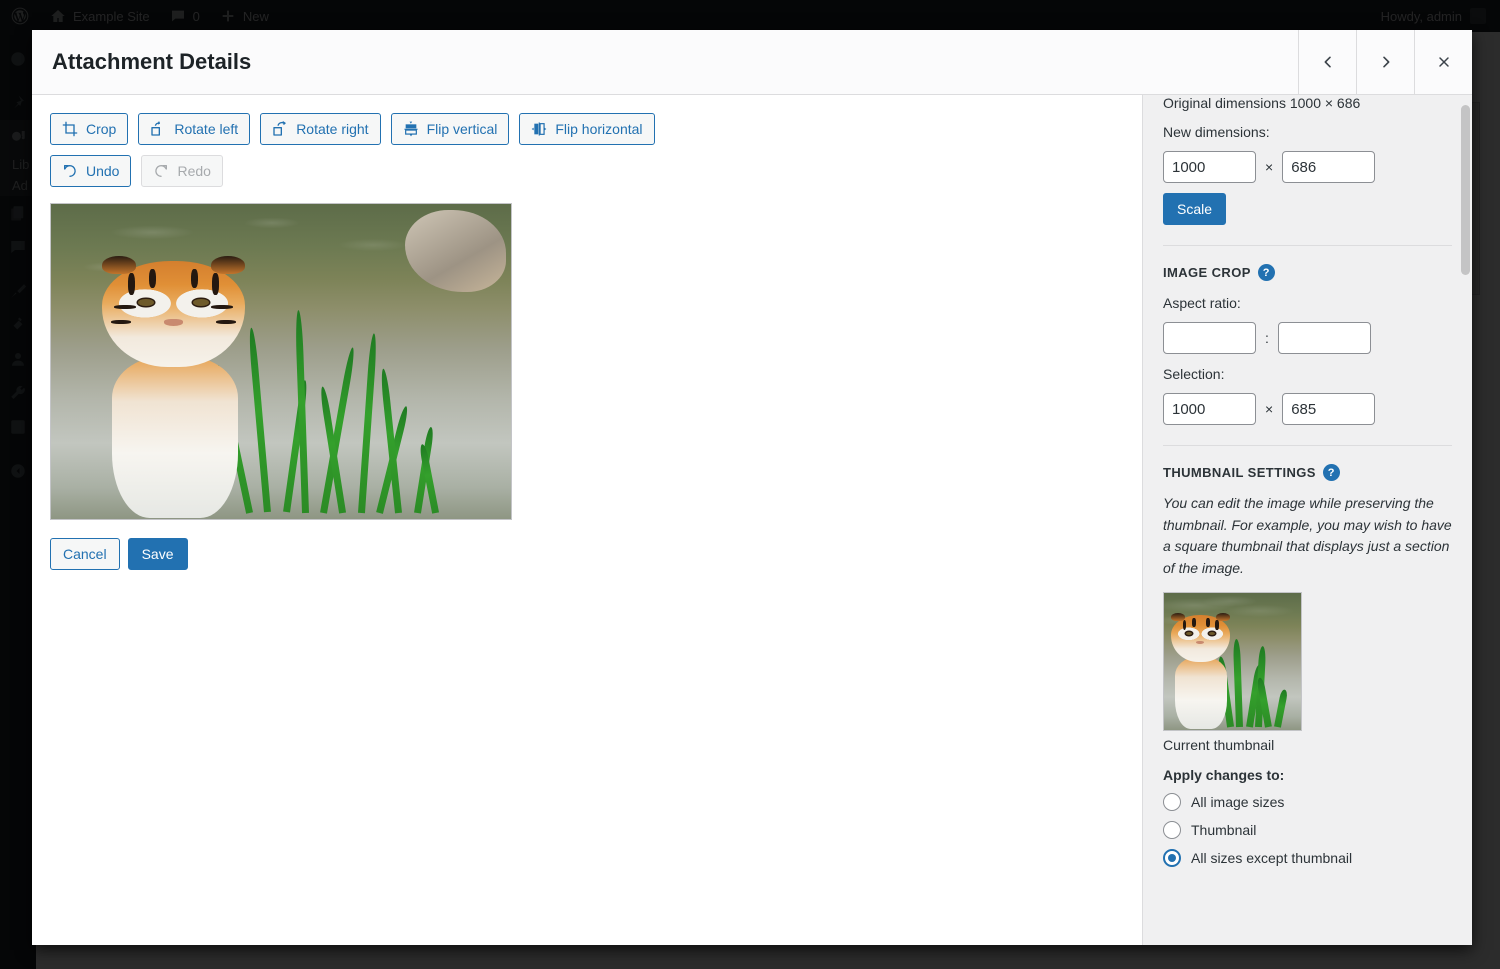 Image resolution: width=1500 pixels, height=969 pixels. I want to click on selection-row: ×, so click(1307, 409).